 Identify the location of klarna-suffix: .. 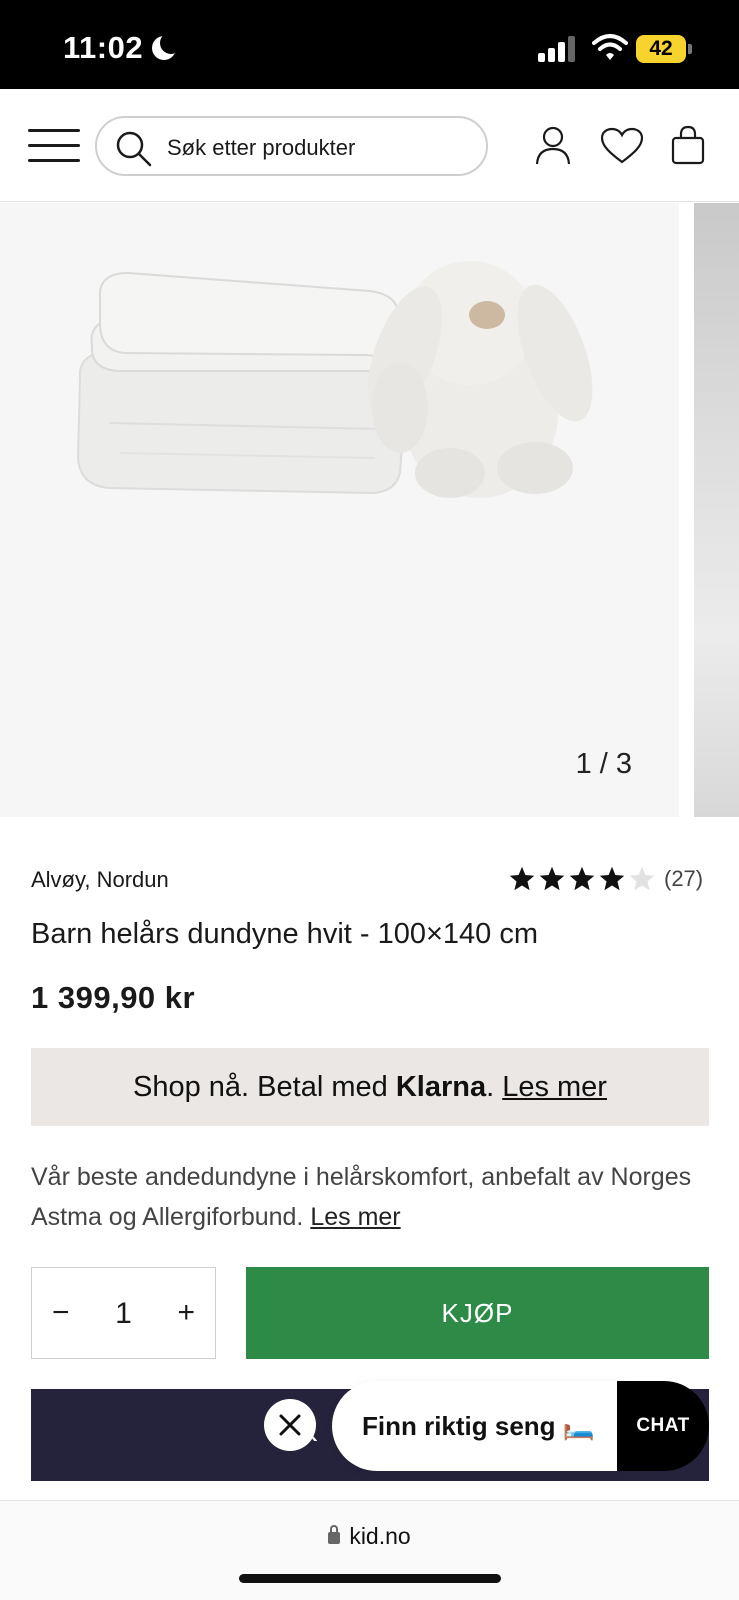
(494, 1087).